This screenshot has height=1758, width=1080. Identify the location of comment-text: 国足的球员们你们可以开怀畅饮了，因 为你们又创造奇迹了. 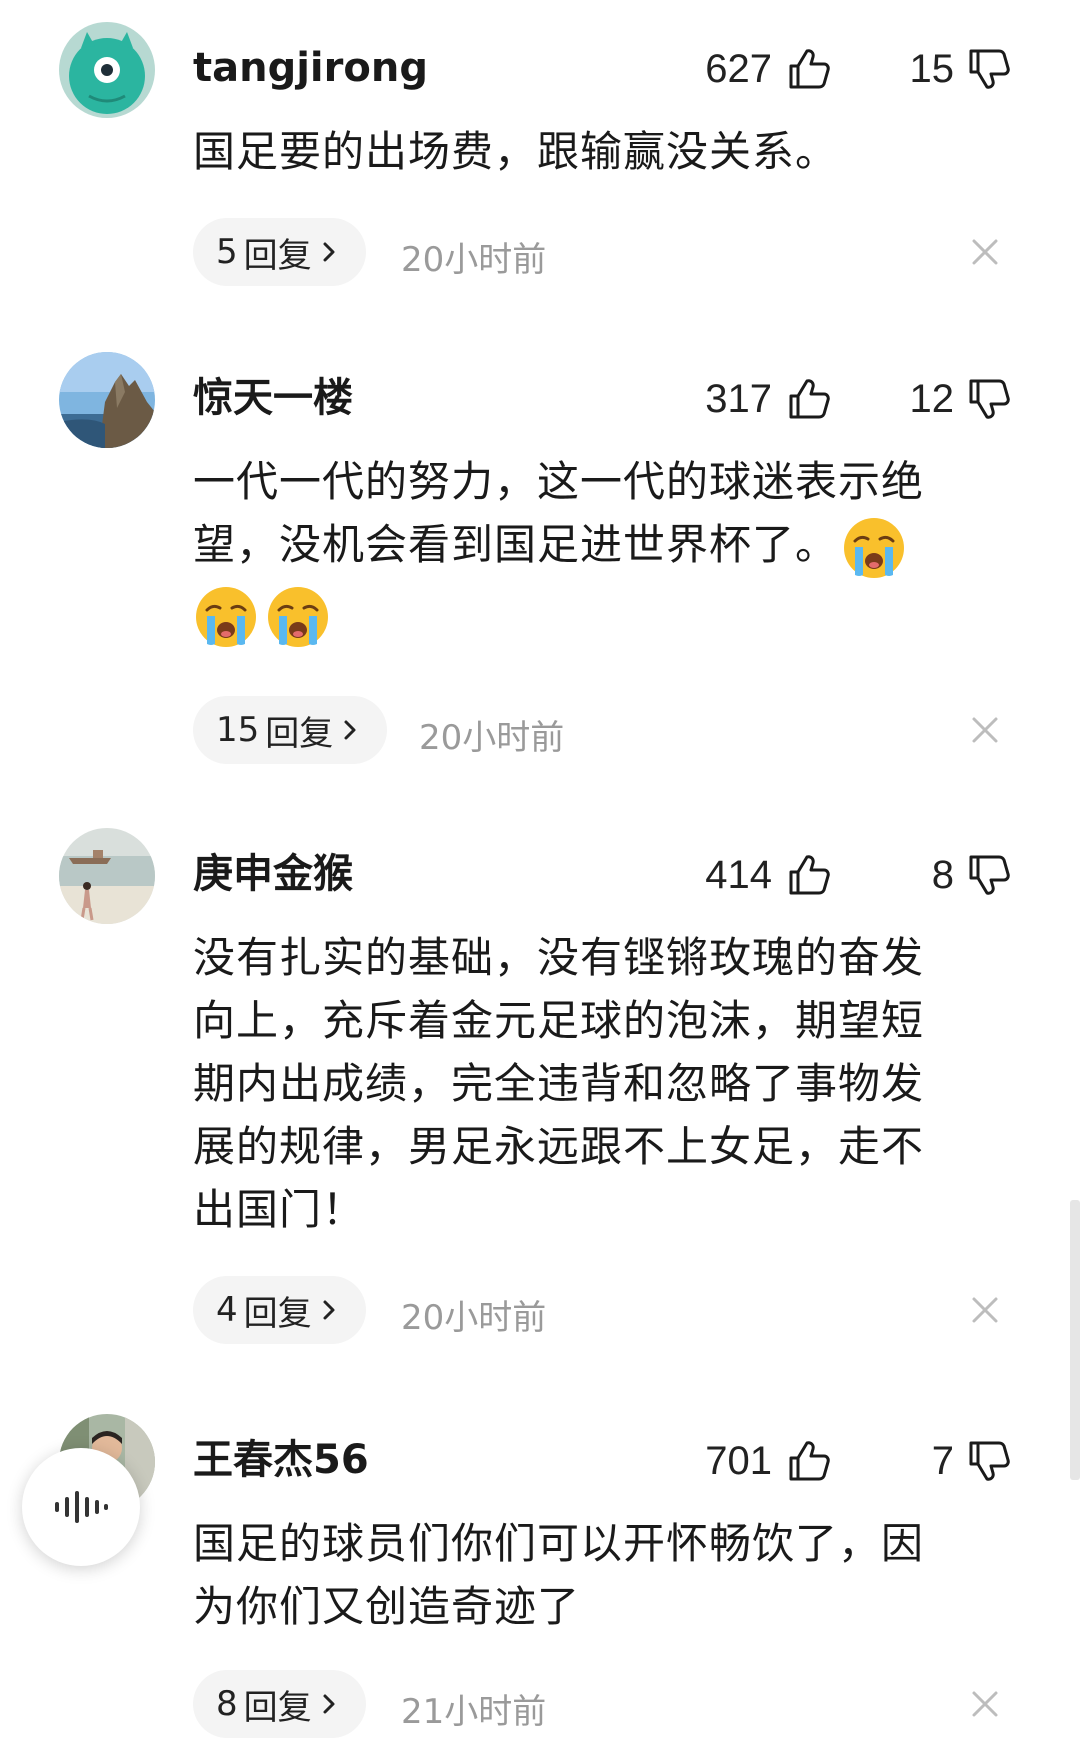
(603, 1575).